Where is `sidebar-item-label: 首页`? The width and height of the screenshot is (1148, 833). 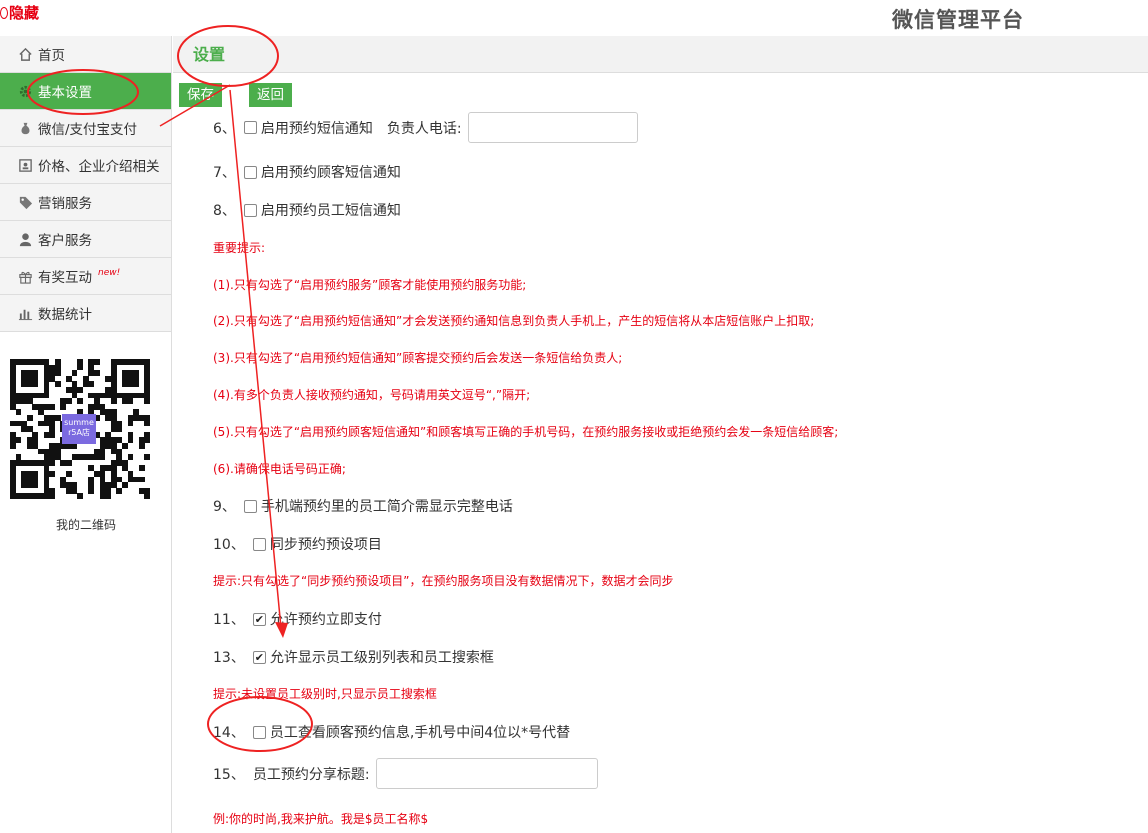 sidebar-item-label: 首页 is located at coordinates (51, 56).